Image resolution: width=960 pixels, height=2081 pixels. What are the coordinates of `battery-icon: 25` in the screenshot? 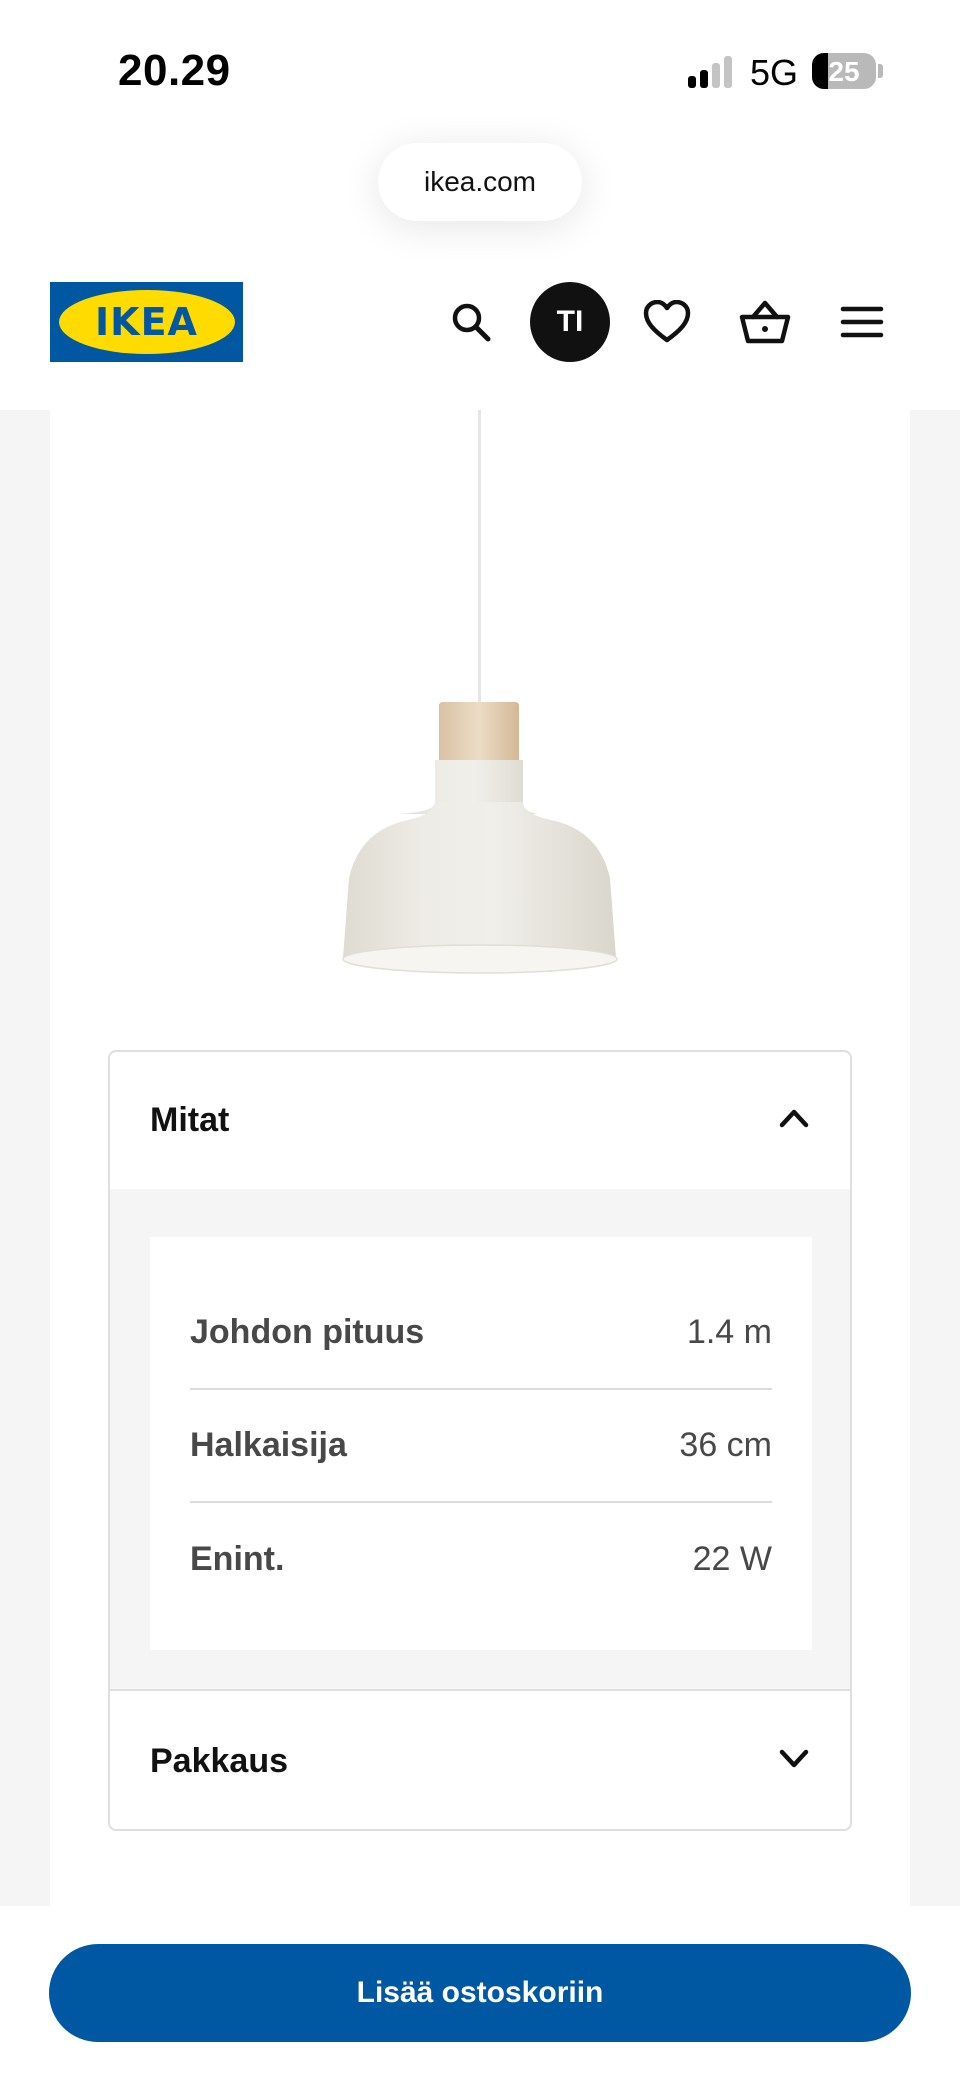 It's located at (844, 71).